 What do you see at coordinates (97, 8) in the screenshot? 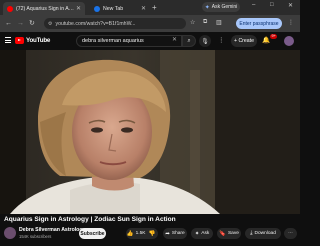
I see `chrome-favicon-icon` at bounding box center [97, 8].